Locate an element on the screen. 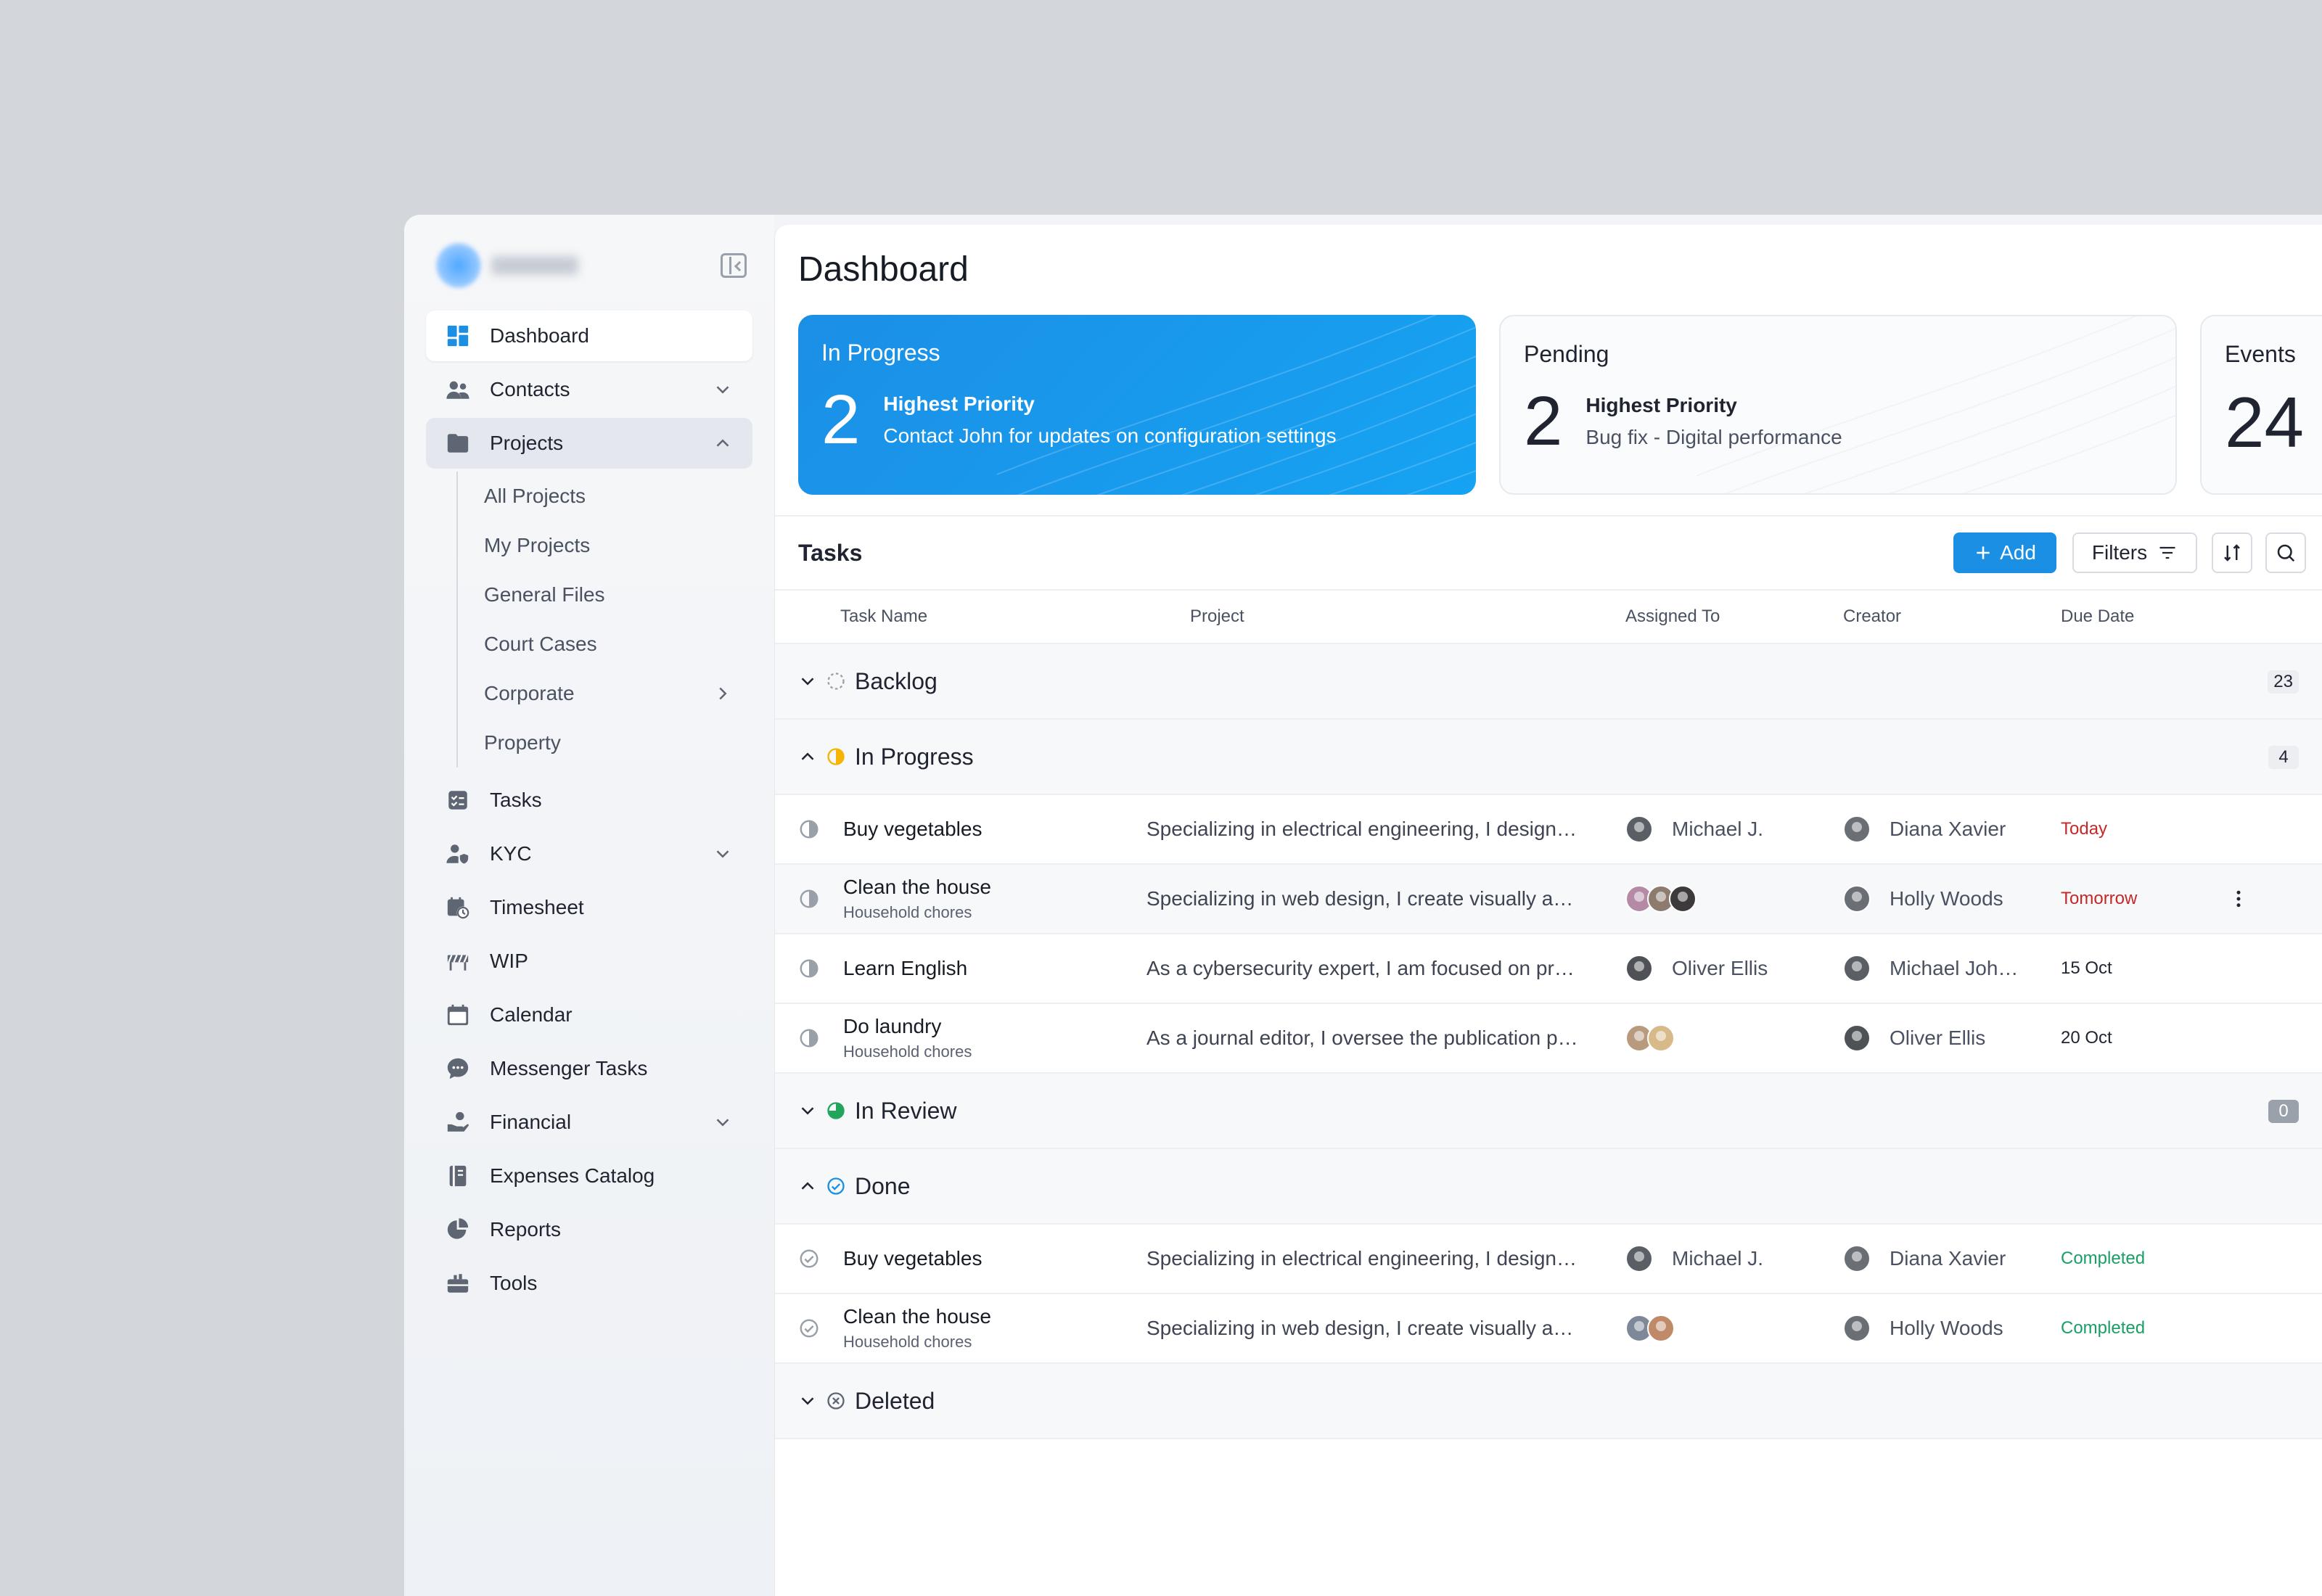 The width and height of the screenshot is (2322, 1596). sidebar-item-expenses-catalog: Expenses Catalog is located at coordinates (589, 1176).